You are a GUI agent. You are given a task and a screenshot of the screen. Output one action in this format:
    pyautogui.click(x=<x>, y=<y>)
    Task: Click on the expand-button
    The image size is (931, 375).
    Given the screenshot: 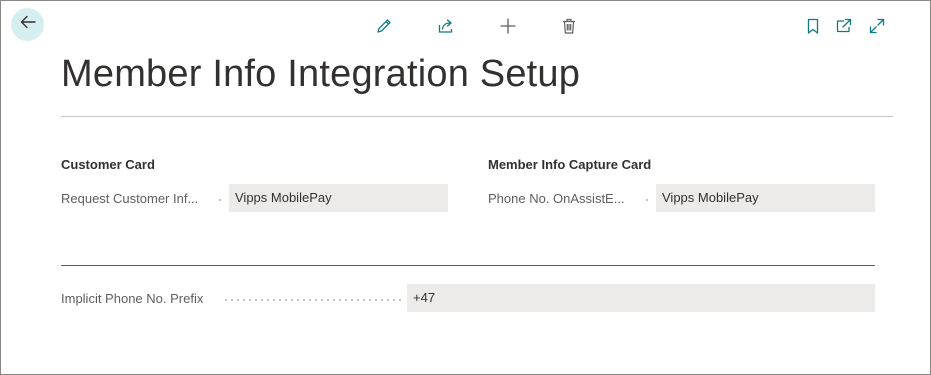 What is the action you would take?
    pyautogui.click(x=877, y=28)
    